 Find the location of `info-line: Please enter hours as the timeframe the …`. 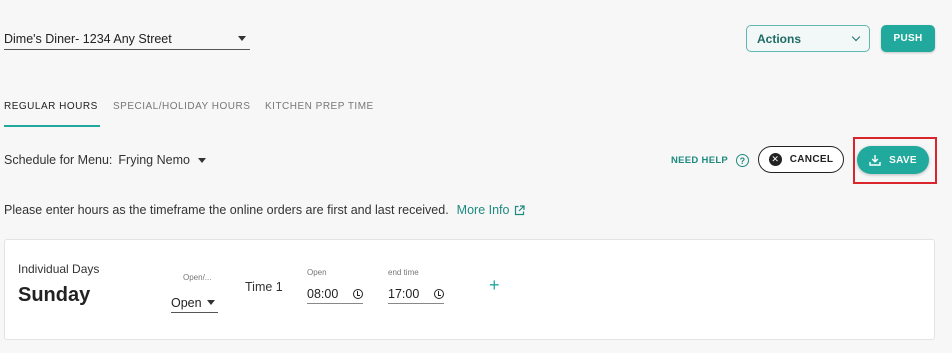

info-line: Please enter hours as the timeframe the … is located at coordinates (265, 210).